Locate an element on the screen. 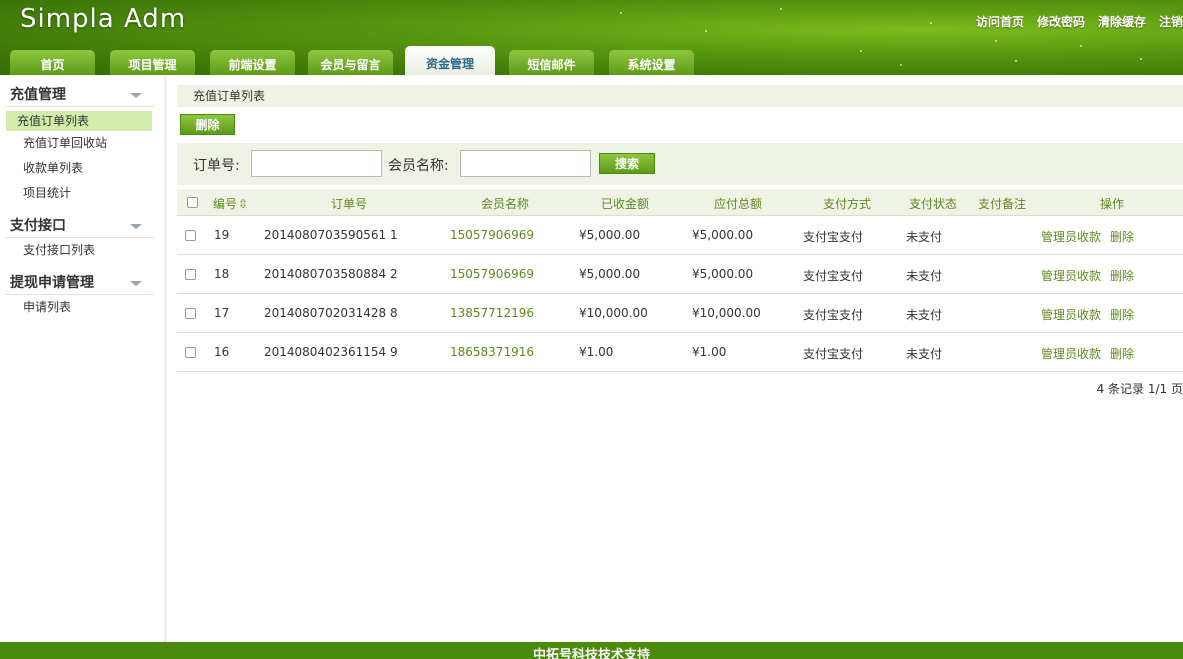  sidebar-item-project-stats: 项目统计 is located at coordinates (79, 193).